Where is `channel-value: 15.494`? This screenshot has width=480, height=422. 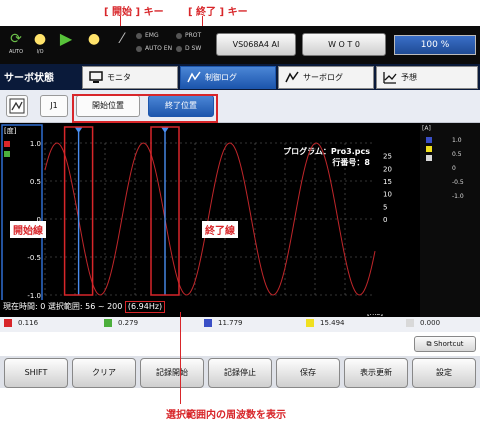 channel-value: 15.494 is located at coordinates (332, 323).